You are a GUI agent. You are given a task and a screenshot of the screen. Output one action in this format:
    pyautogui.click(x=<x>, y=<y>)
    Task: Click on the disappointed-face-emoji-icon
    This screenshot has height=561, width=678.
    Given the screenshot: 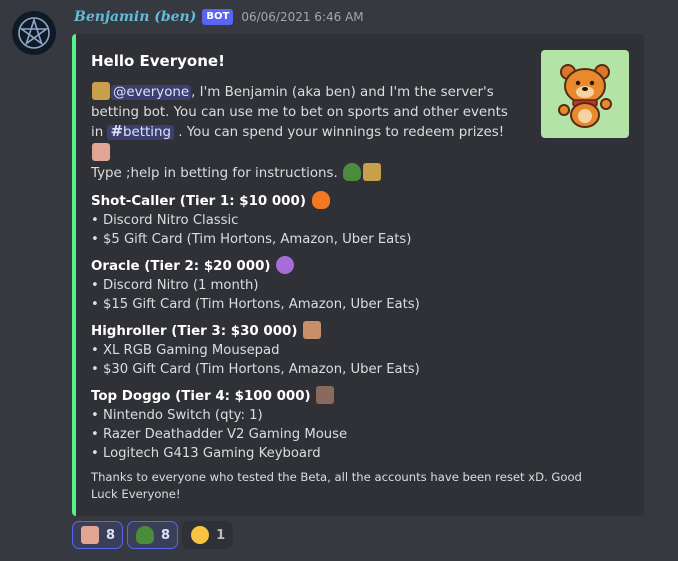 What is the action you would take?
    pyautogui.click(x=200, y=535)
    